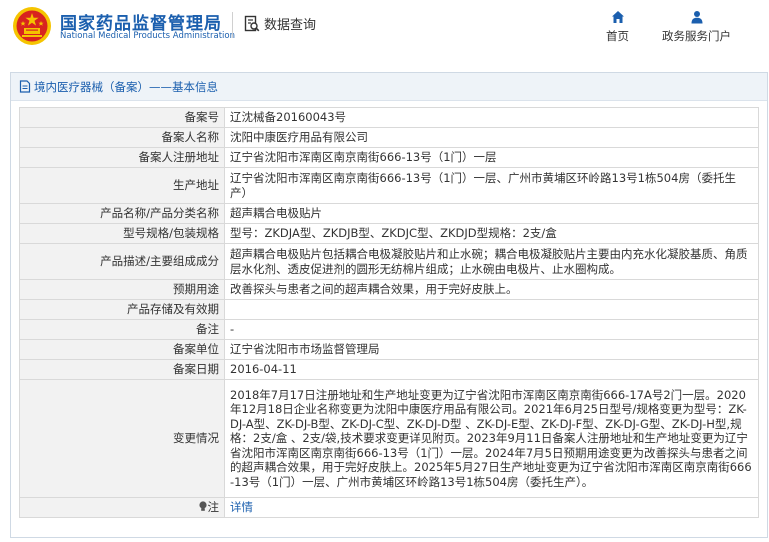  Describe the element at coordinates (491, 117) in the screenshot. I see `field-value: 辽沈械备20160043号` at that location.